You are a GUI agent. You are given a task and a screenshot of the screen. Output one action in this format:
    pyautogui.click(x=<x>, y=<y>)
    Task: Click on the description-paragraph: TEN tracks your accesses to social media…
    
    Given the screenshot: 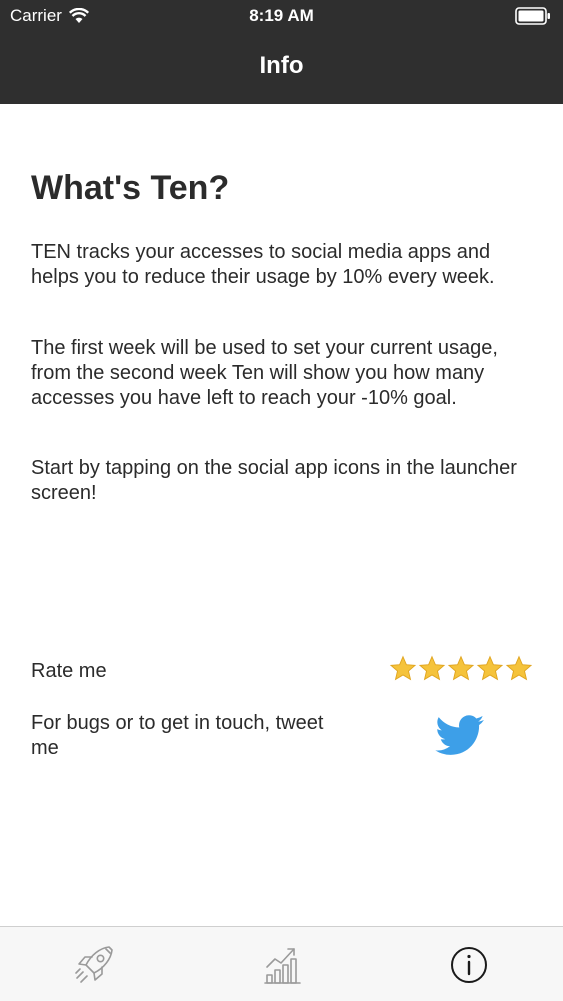 What is the action you would take?
    pyautogui.click(x=263, y=264)
    